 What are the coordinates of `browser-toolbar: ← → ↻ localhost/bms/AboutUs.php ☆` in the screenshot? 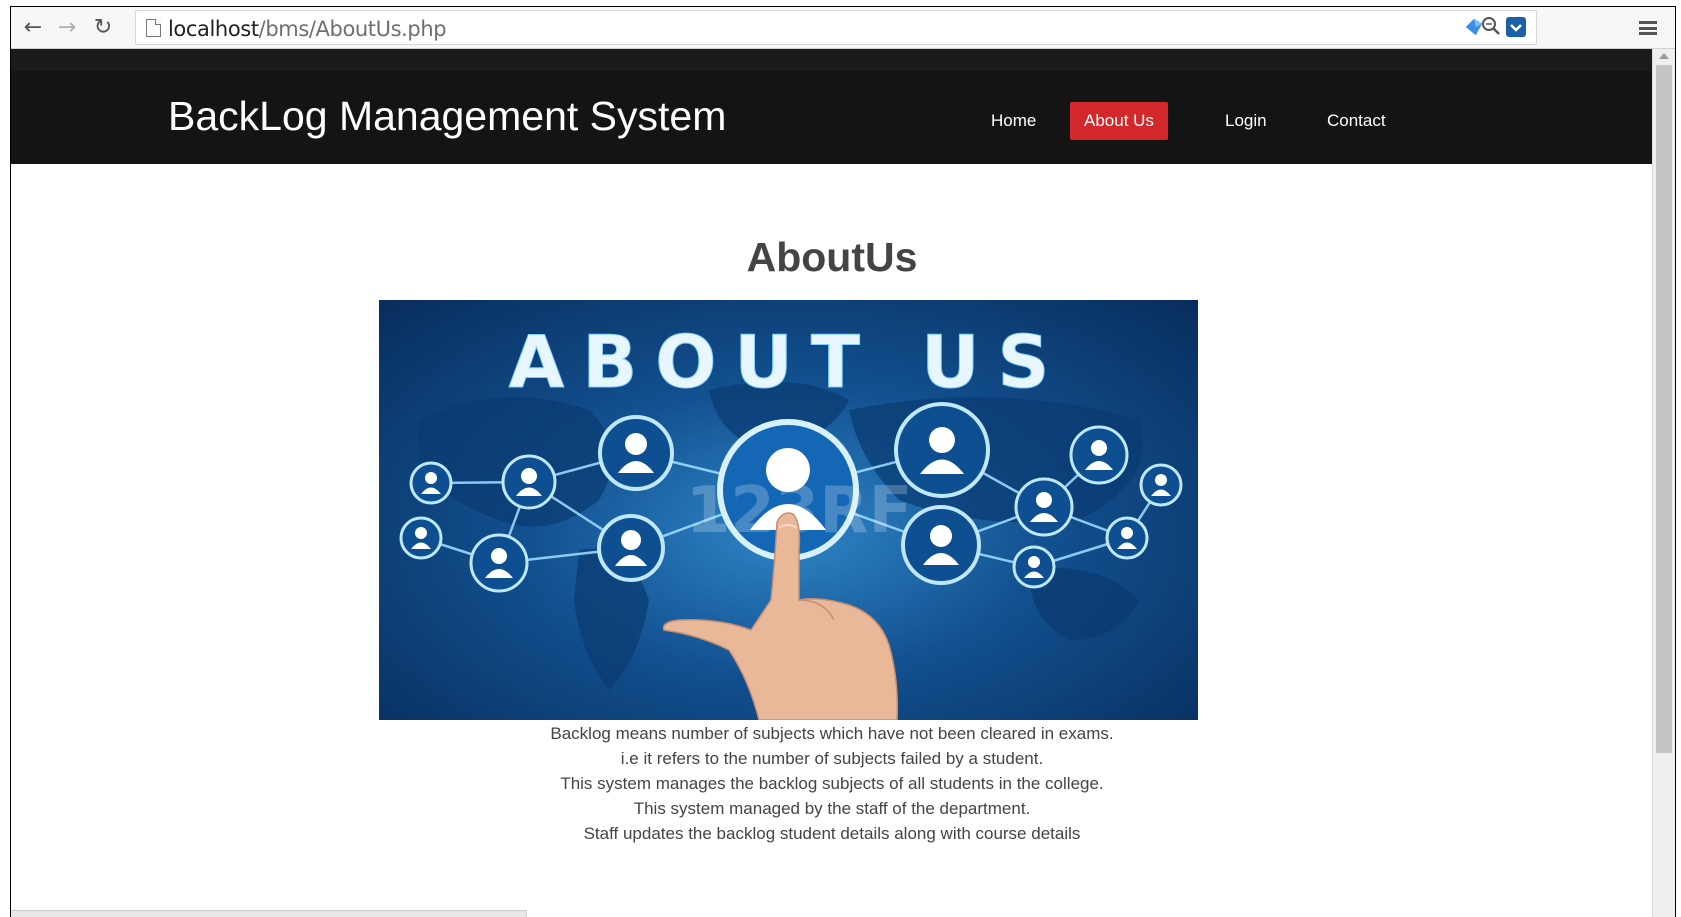 It's located at (843, 28).